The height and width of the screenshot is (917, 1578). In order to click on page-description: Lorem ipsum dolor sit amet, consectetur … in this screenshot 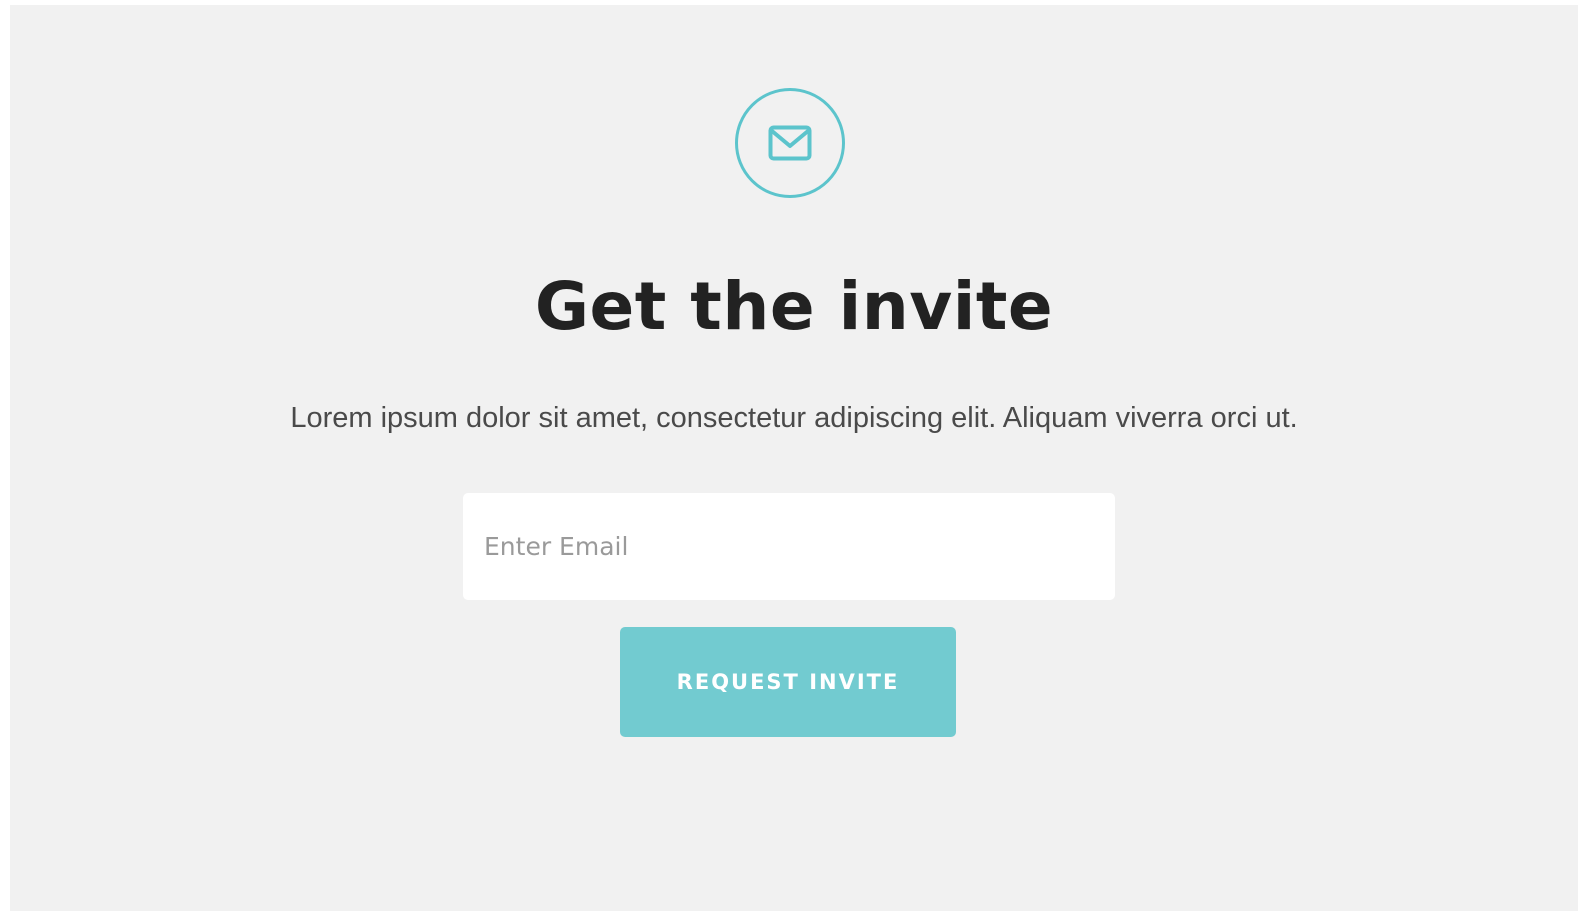, I will do `click(794, 418)`.